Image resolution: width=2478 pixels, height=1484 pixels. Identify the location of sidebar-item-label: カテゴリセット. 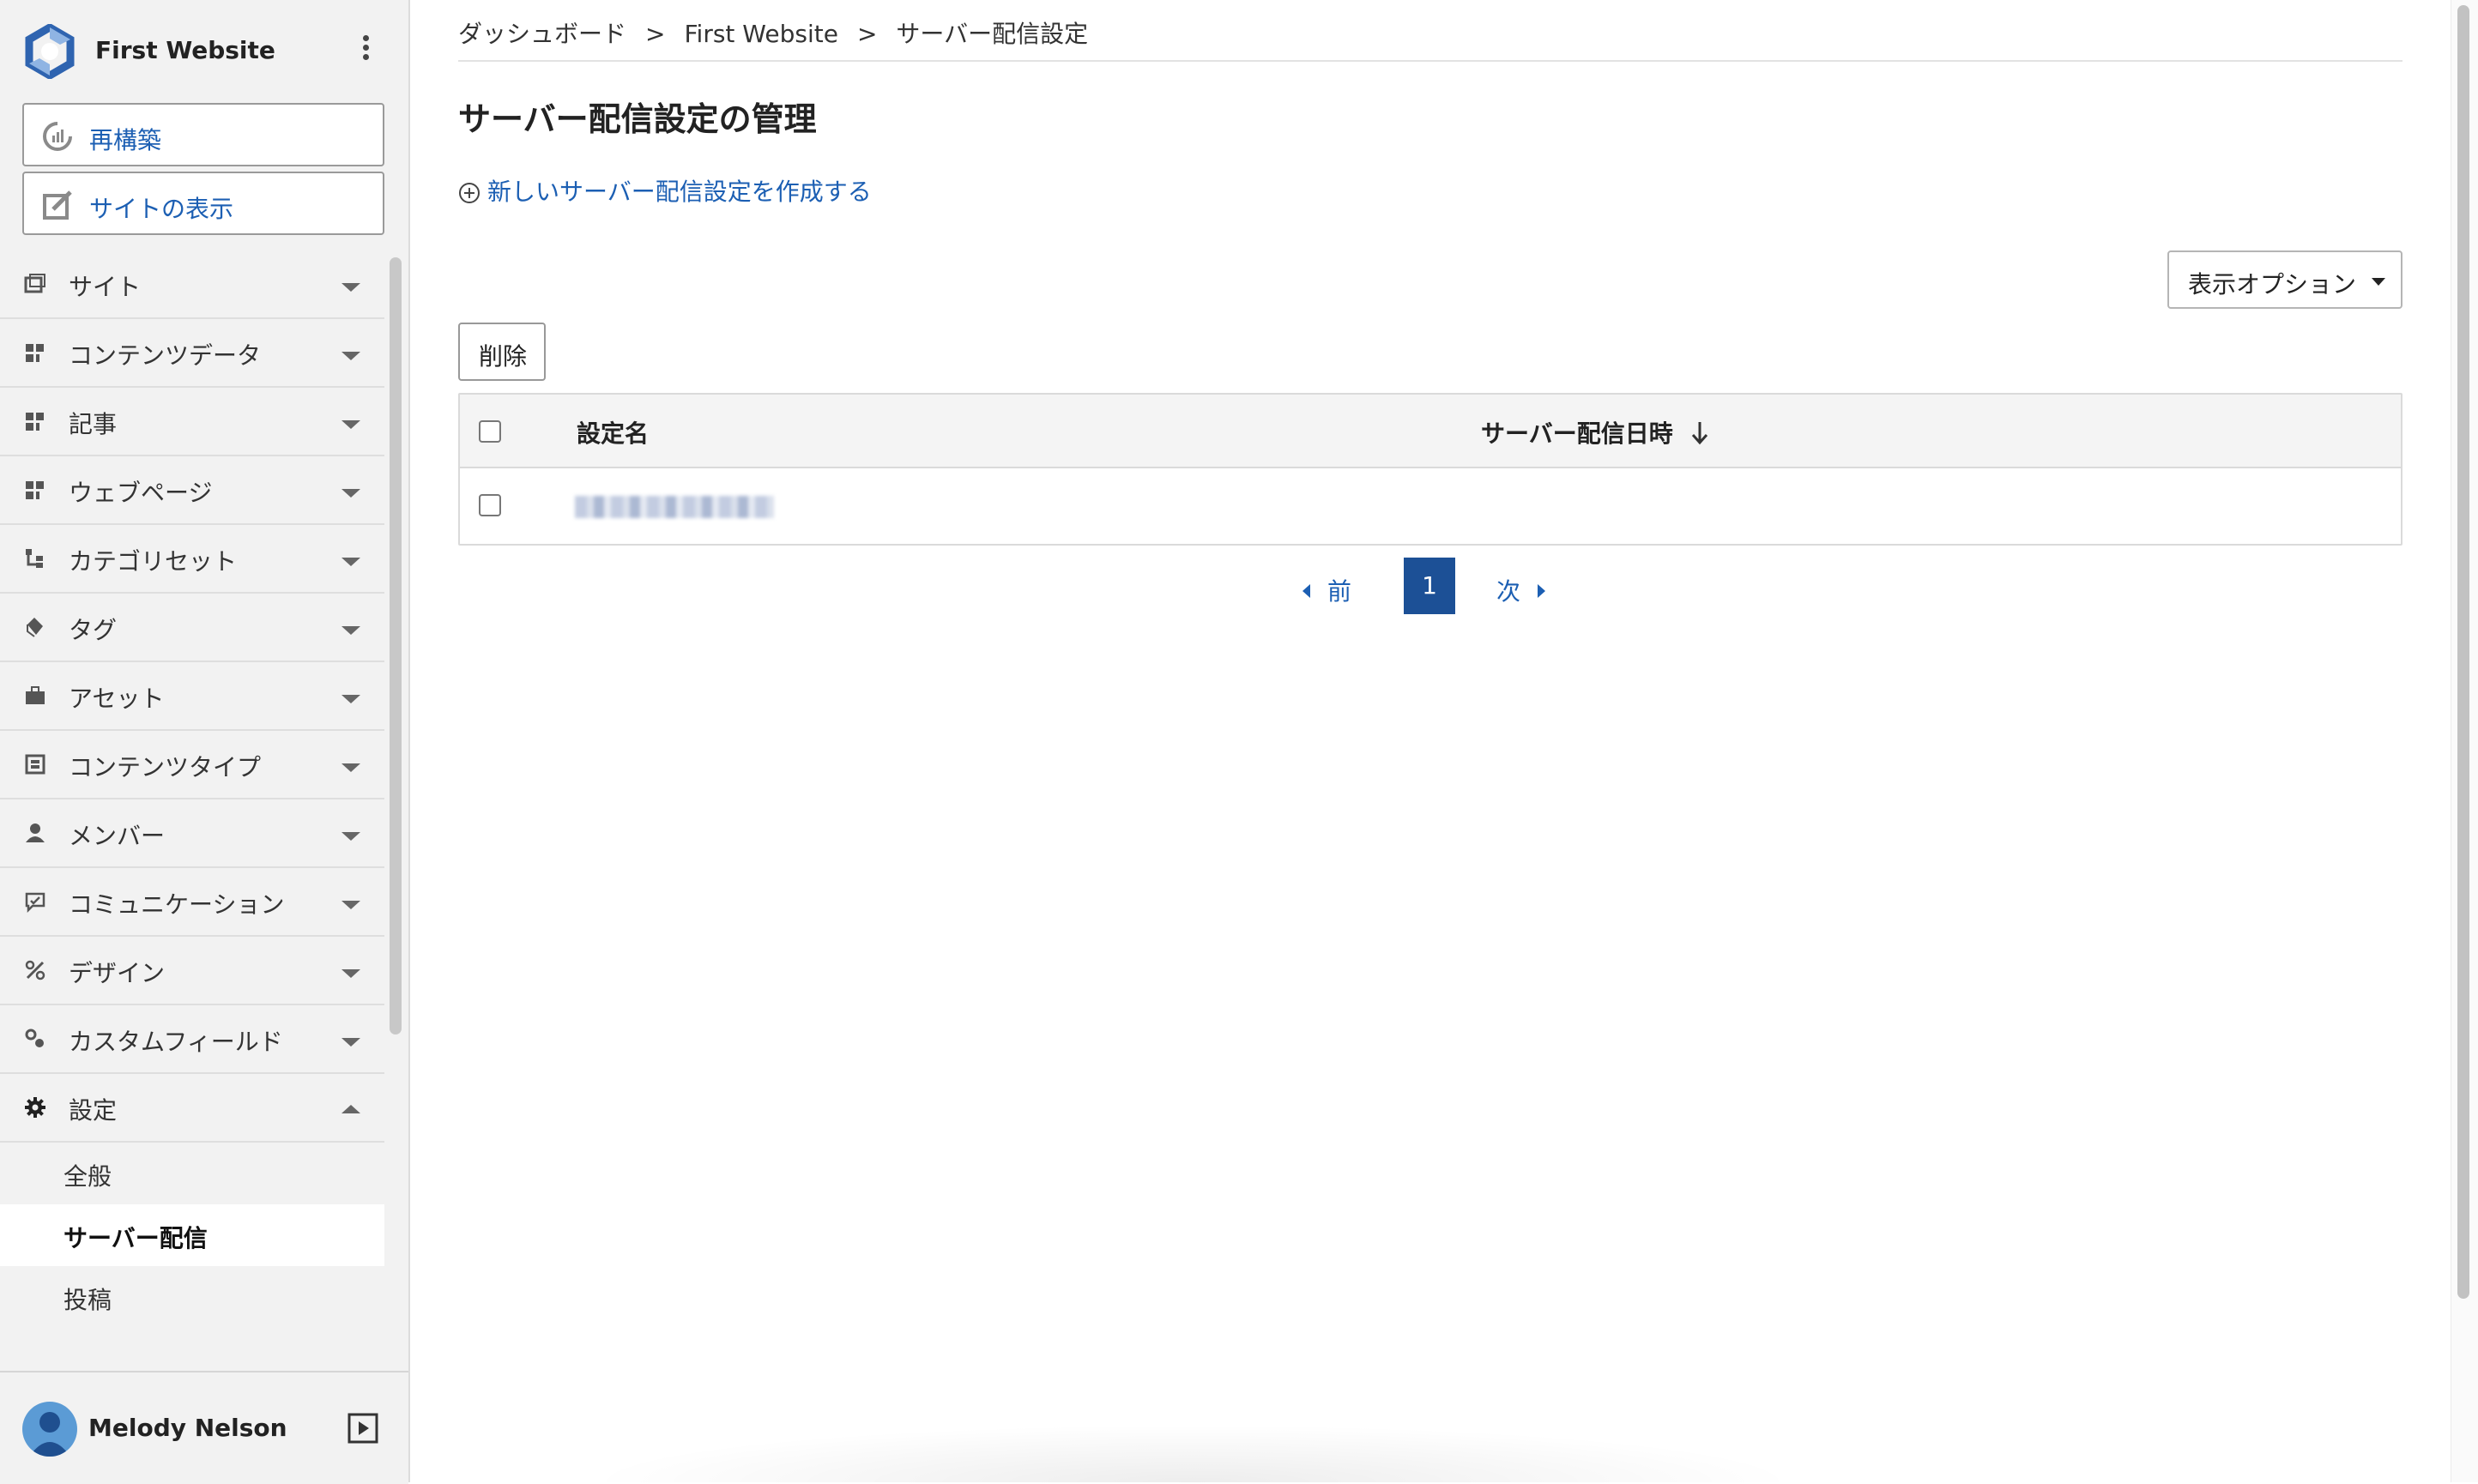
(153, 561).